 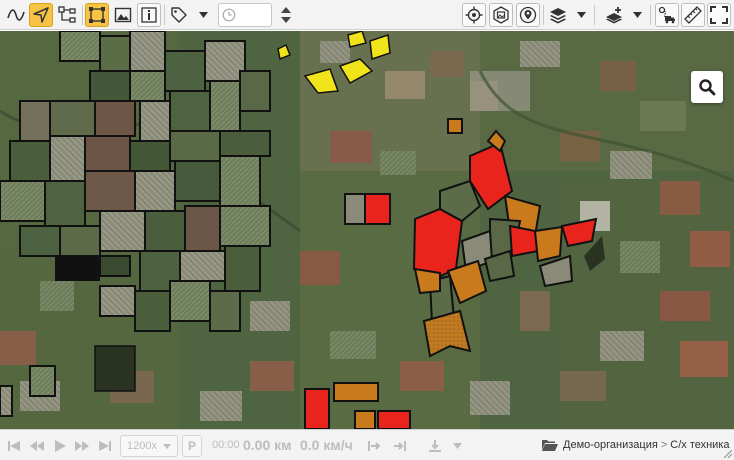 I want to click on step-end-icon, so click(x=400, y=446).